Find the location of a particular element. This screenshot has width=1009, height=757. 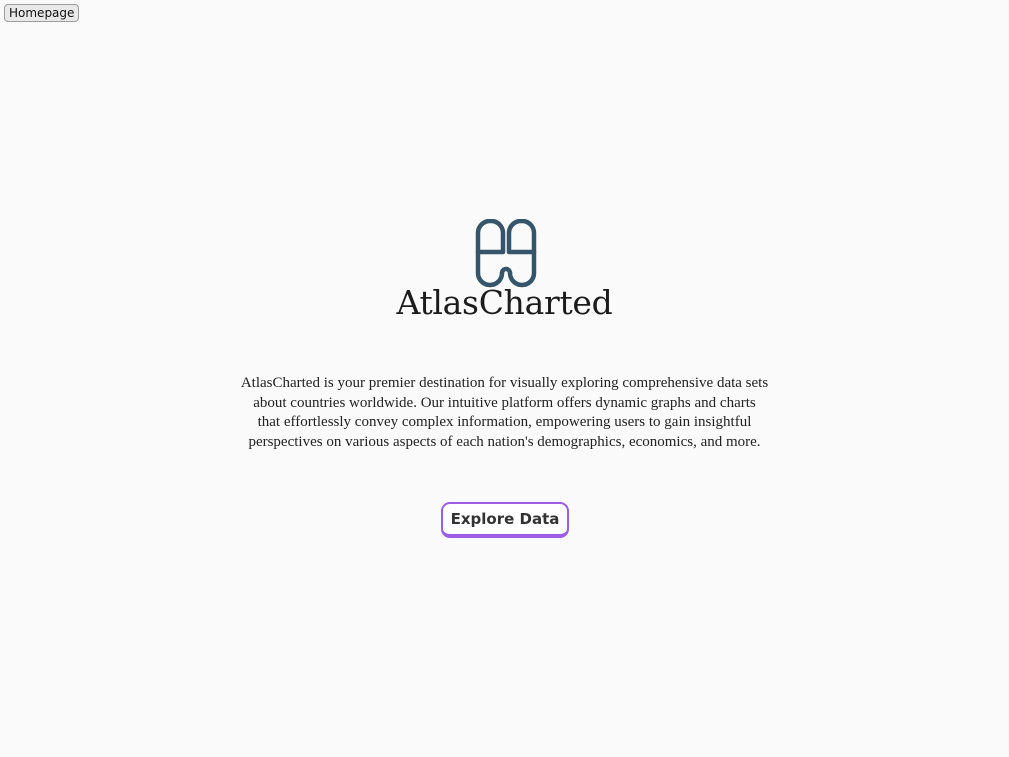

atlas-logo-icon is located at coordinates (506, 253).